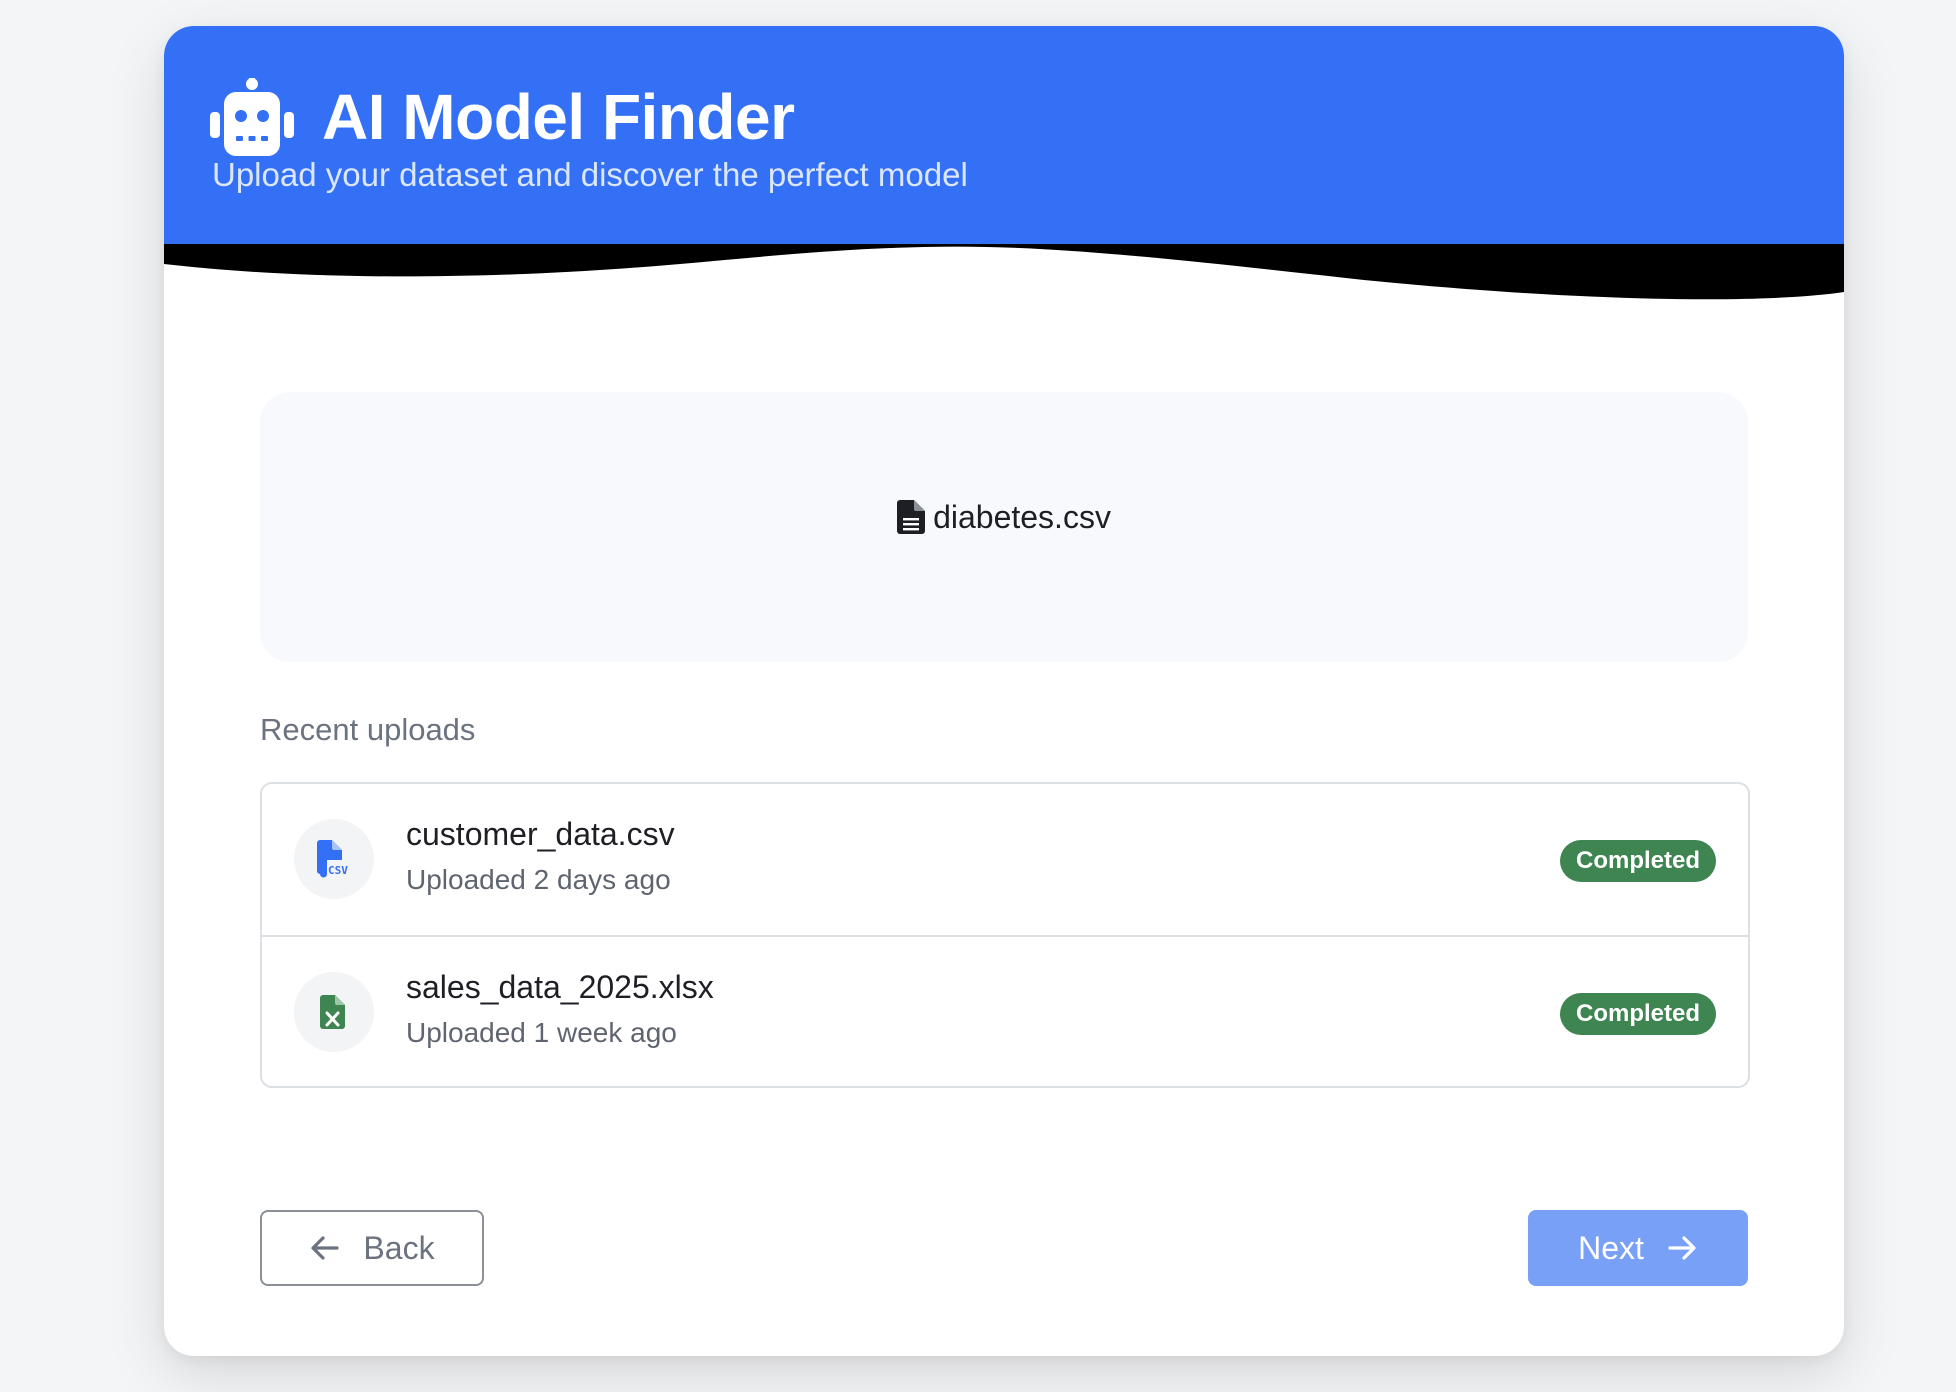  Describe the element at coordinates (541, 1032) in the screenshot. I see `upload-time: Uploaded 1 week ago` at that location.